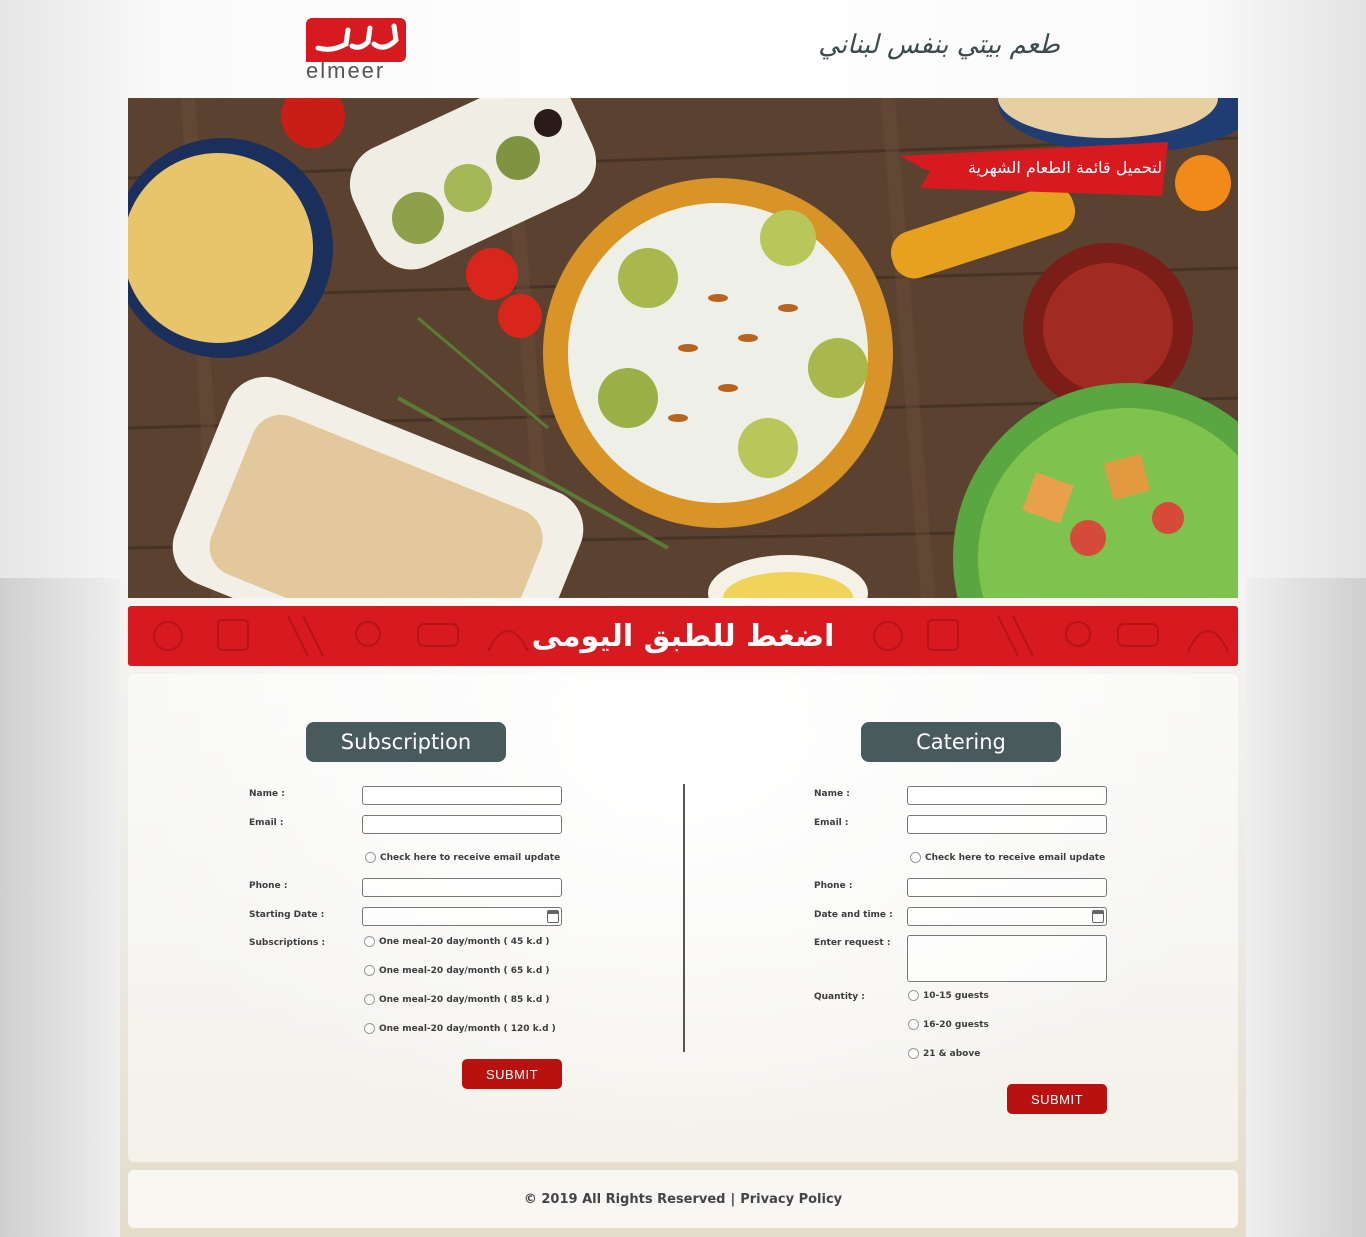  What do you see at coordinates (1007, 887) in the screenshot?
I see `catering-phone-input` at bounding box center [1007, 887].